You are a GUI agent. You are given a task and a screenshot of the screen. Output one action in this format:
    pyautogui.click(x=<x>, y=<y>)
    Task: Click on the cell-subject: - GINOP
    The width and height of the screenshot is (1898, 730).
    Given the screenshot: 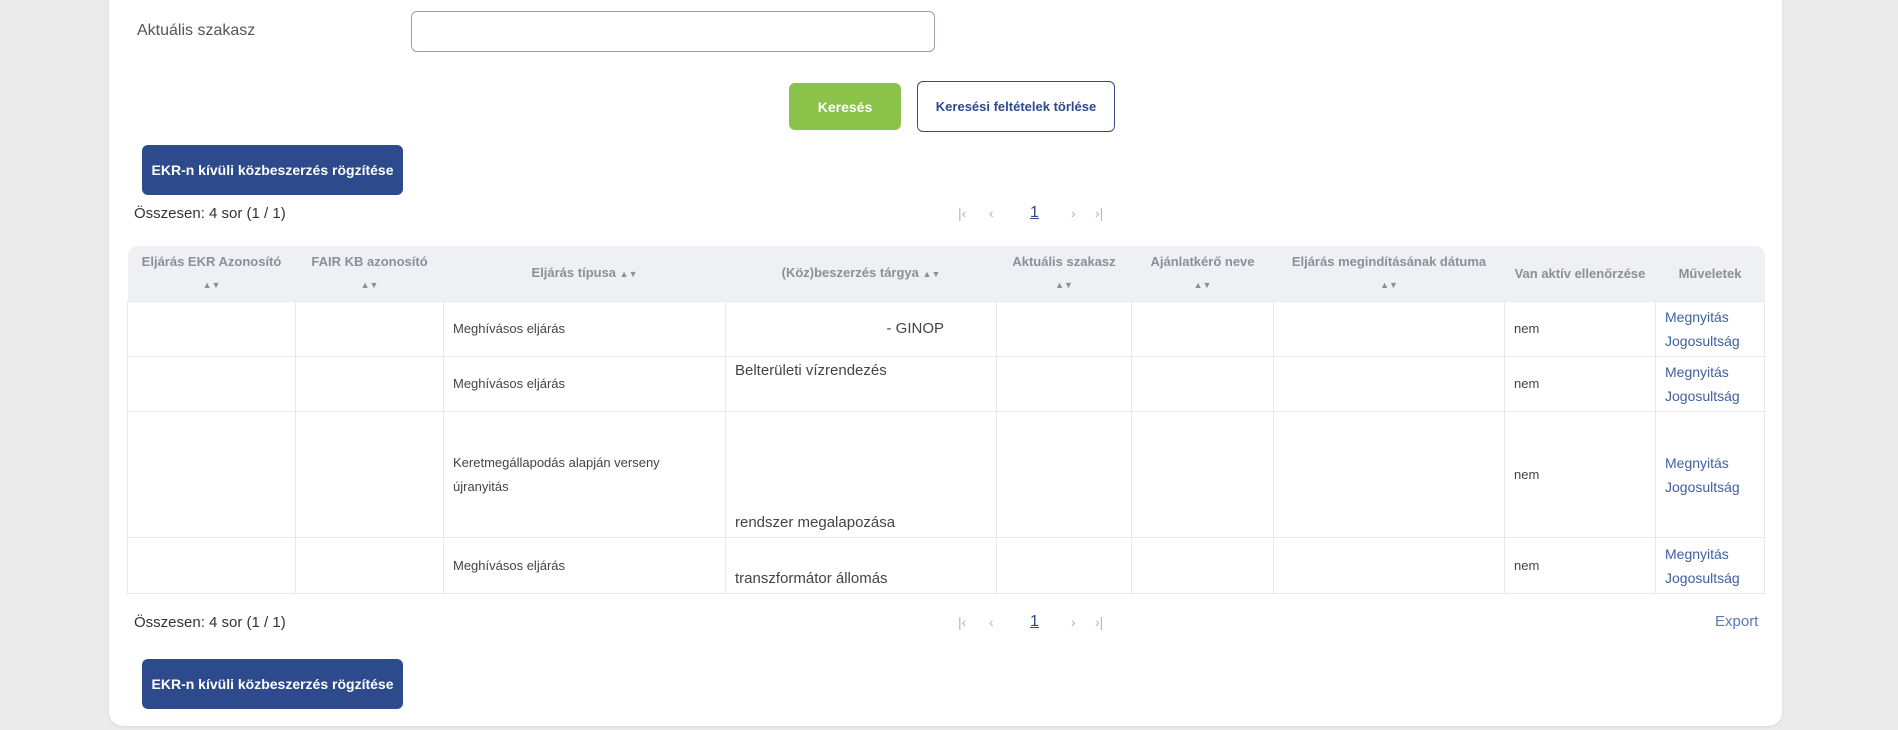 What is the action you would take?
    pyautogui.click(x=861, y=329)
    